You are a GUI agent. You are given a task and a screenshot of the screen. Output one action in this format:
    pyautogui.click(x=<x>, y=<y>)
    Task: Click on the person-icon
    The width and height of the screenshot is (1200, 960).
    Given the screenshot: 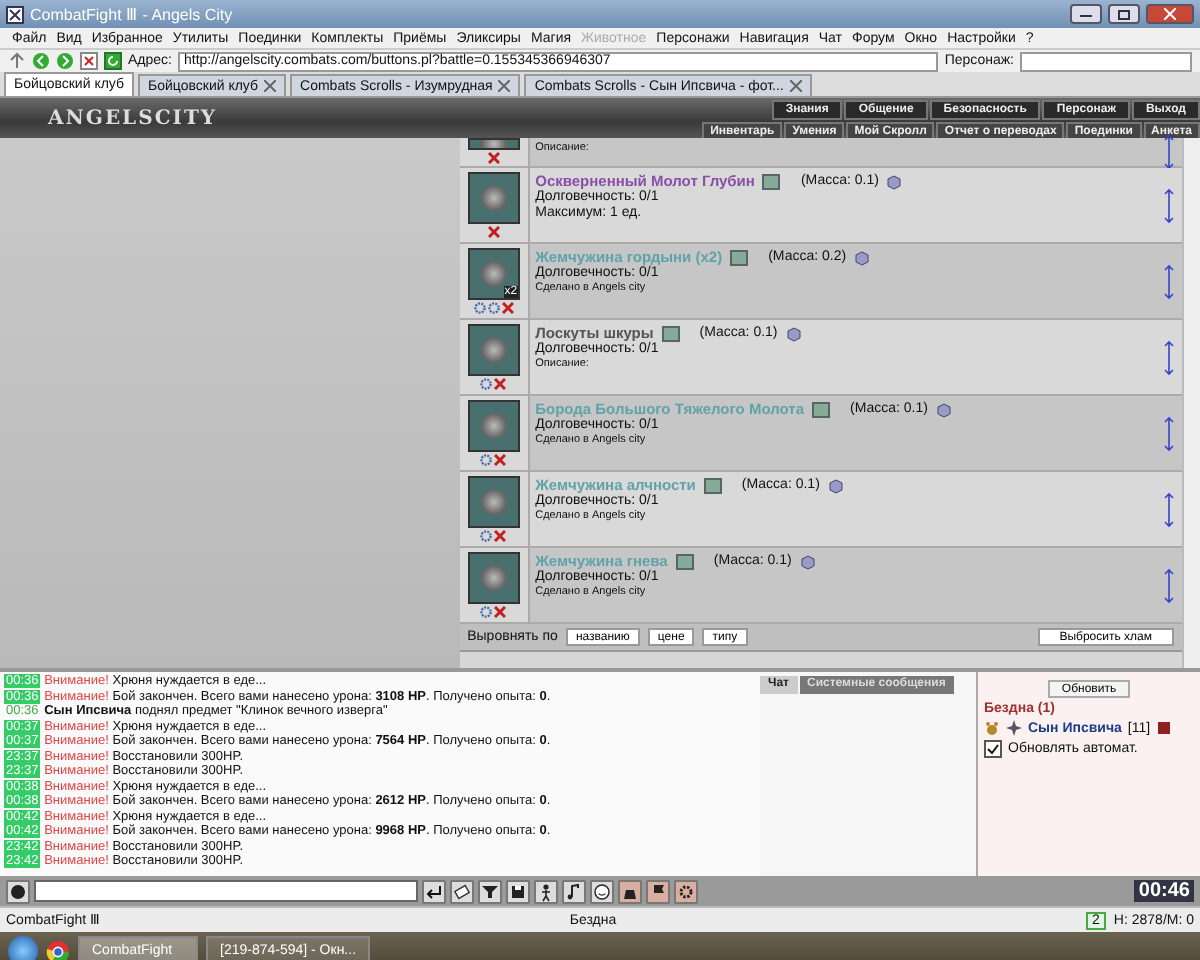 What is the action you would take?
    pyautogui.click(x=546, y=891)
    